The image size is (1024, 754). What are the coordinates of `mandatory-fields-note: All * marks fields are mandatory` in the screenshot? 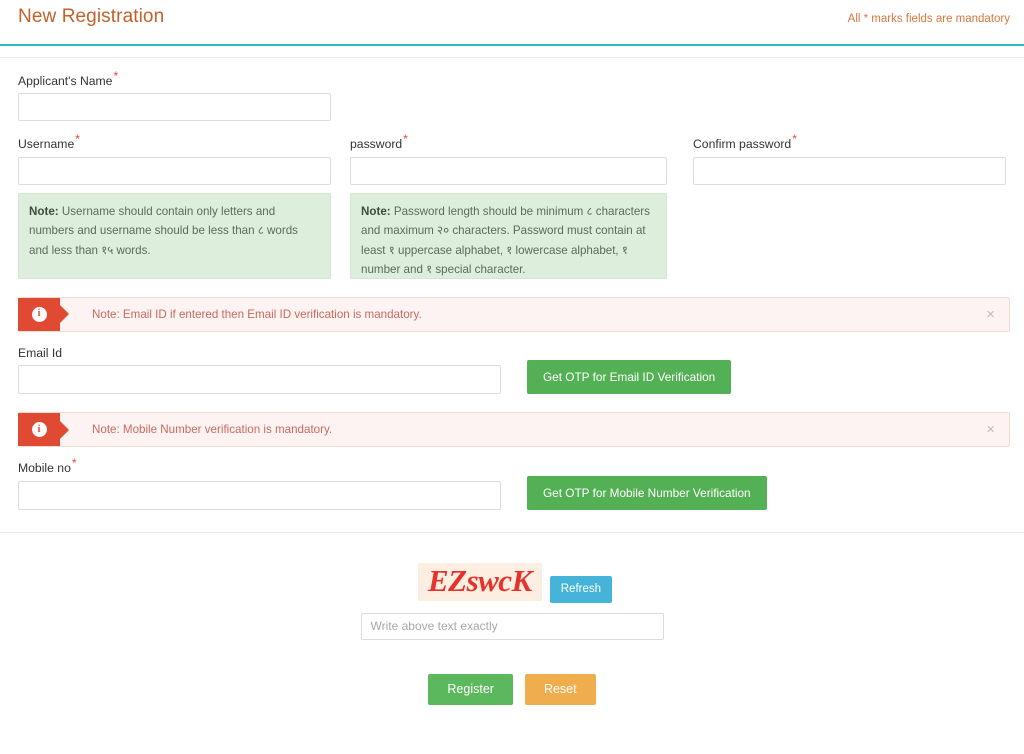 It's located at (928, 19).